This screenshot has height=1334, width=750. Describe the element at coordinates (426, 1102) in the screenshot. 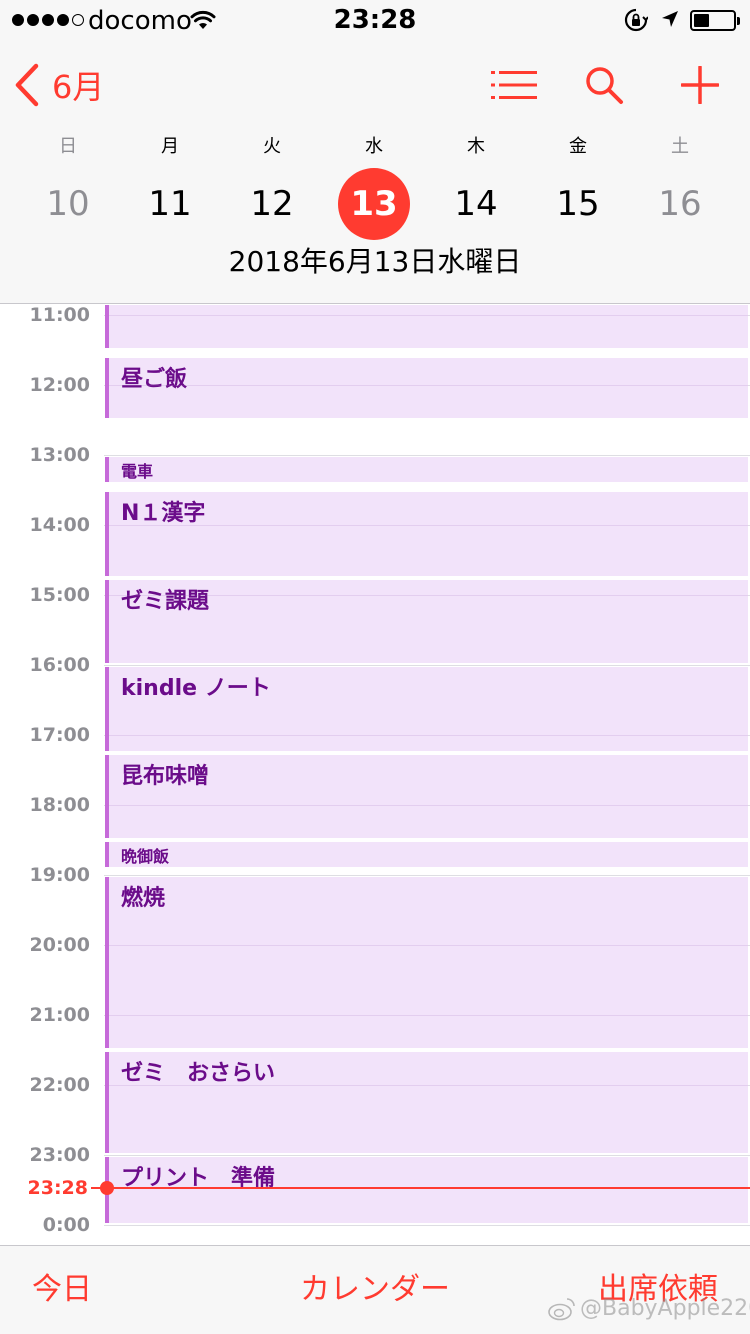

I see `event-block: ゼミ おさらい` at that location.